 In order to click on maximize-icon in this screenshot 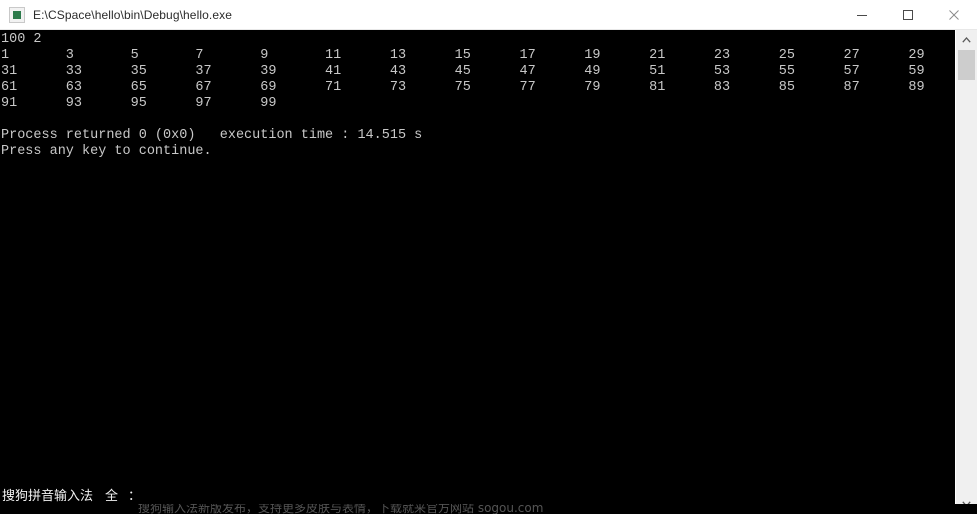, I will do `click(908, 14)`.